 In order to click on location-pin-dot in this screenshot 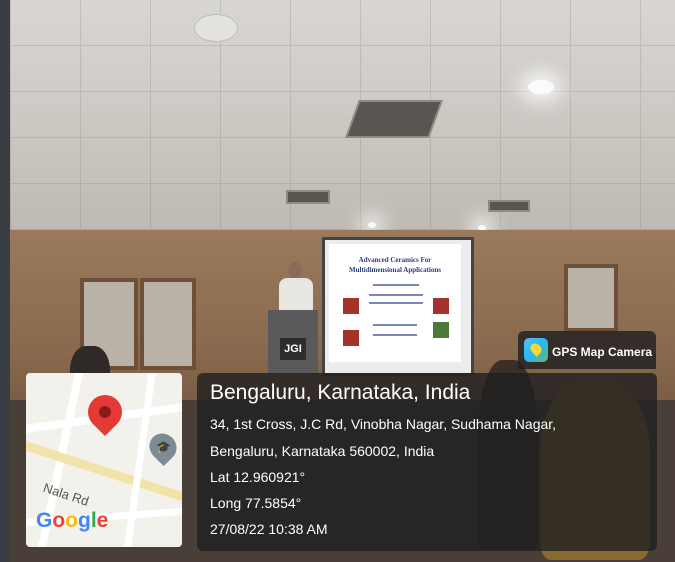, I will do `click(105, 412)`.